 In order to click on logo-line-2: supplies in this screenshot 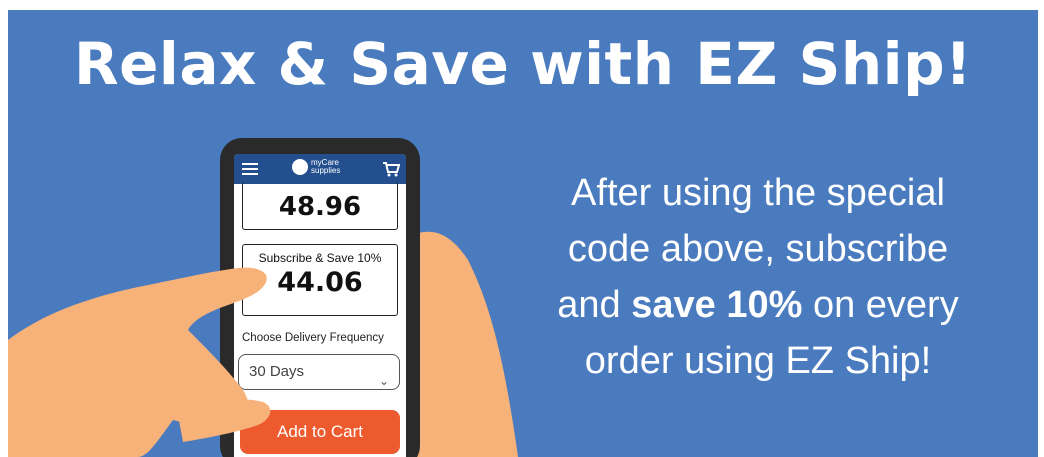, I will do `click(326, 170)`.